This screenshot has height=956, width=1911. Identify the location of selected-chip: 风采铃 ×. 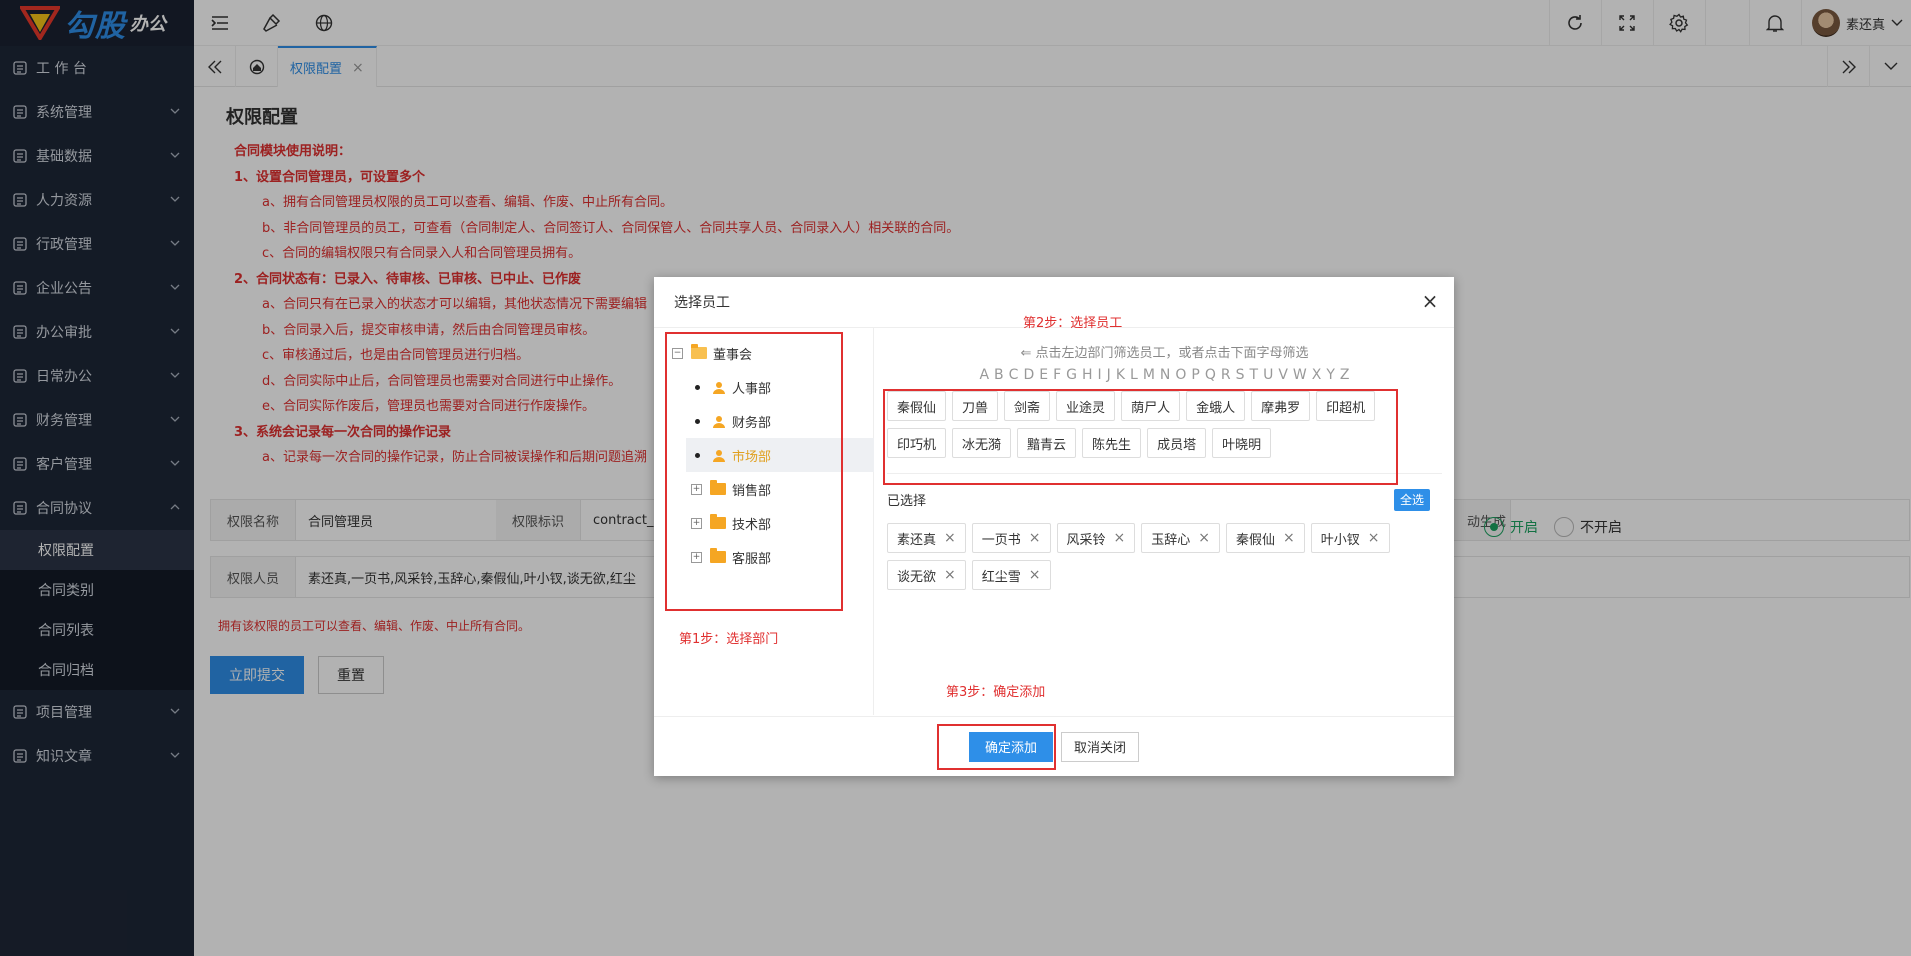
(1096, 538).